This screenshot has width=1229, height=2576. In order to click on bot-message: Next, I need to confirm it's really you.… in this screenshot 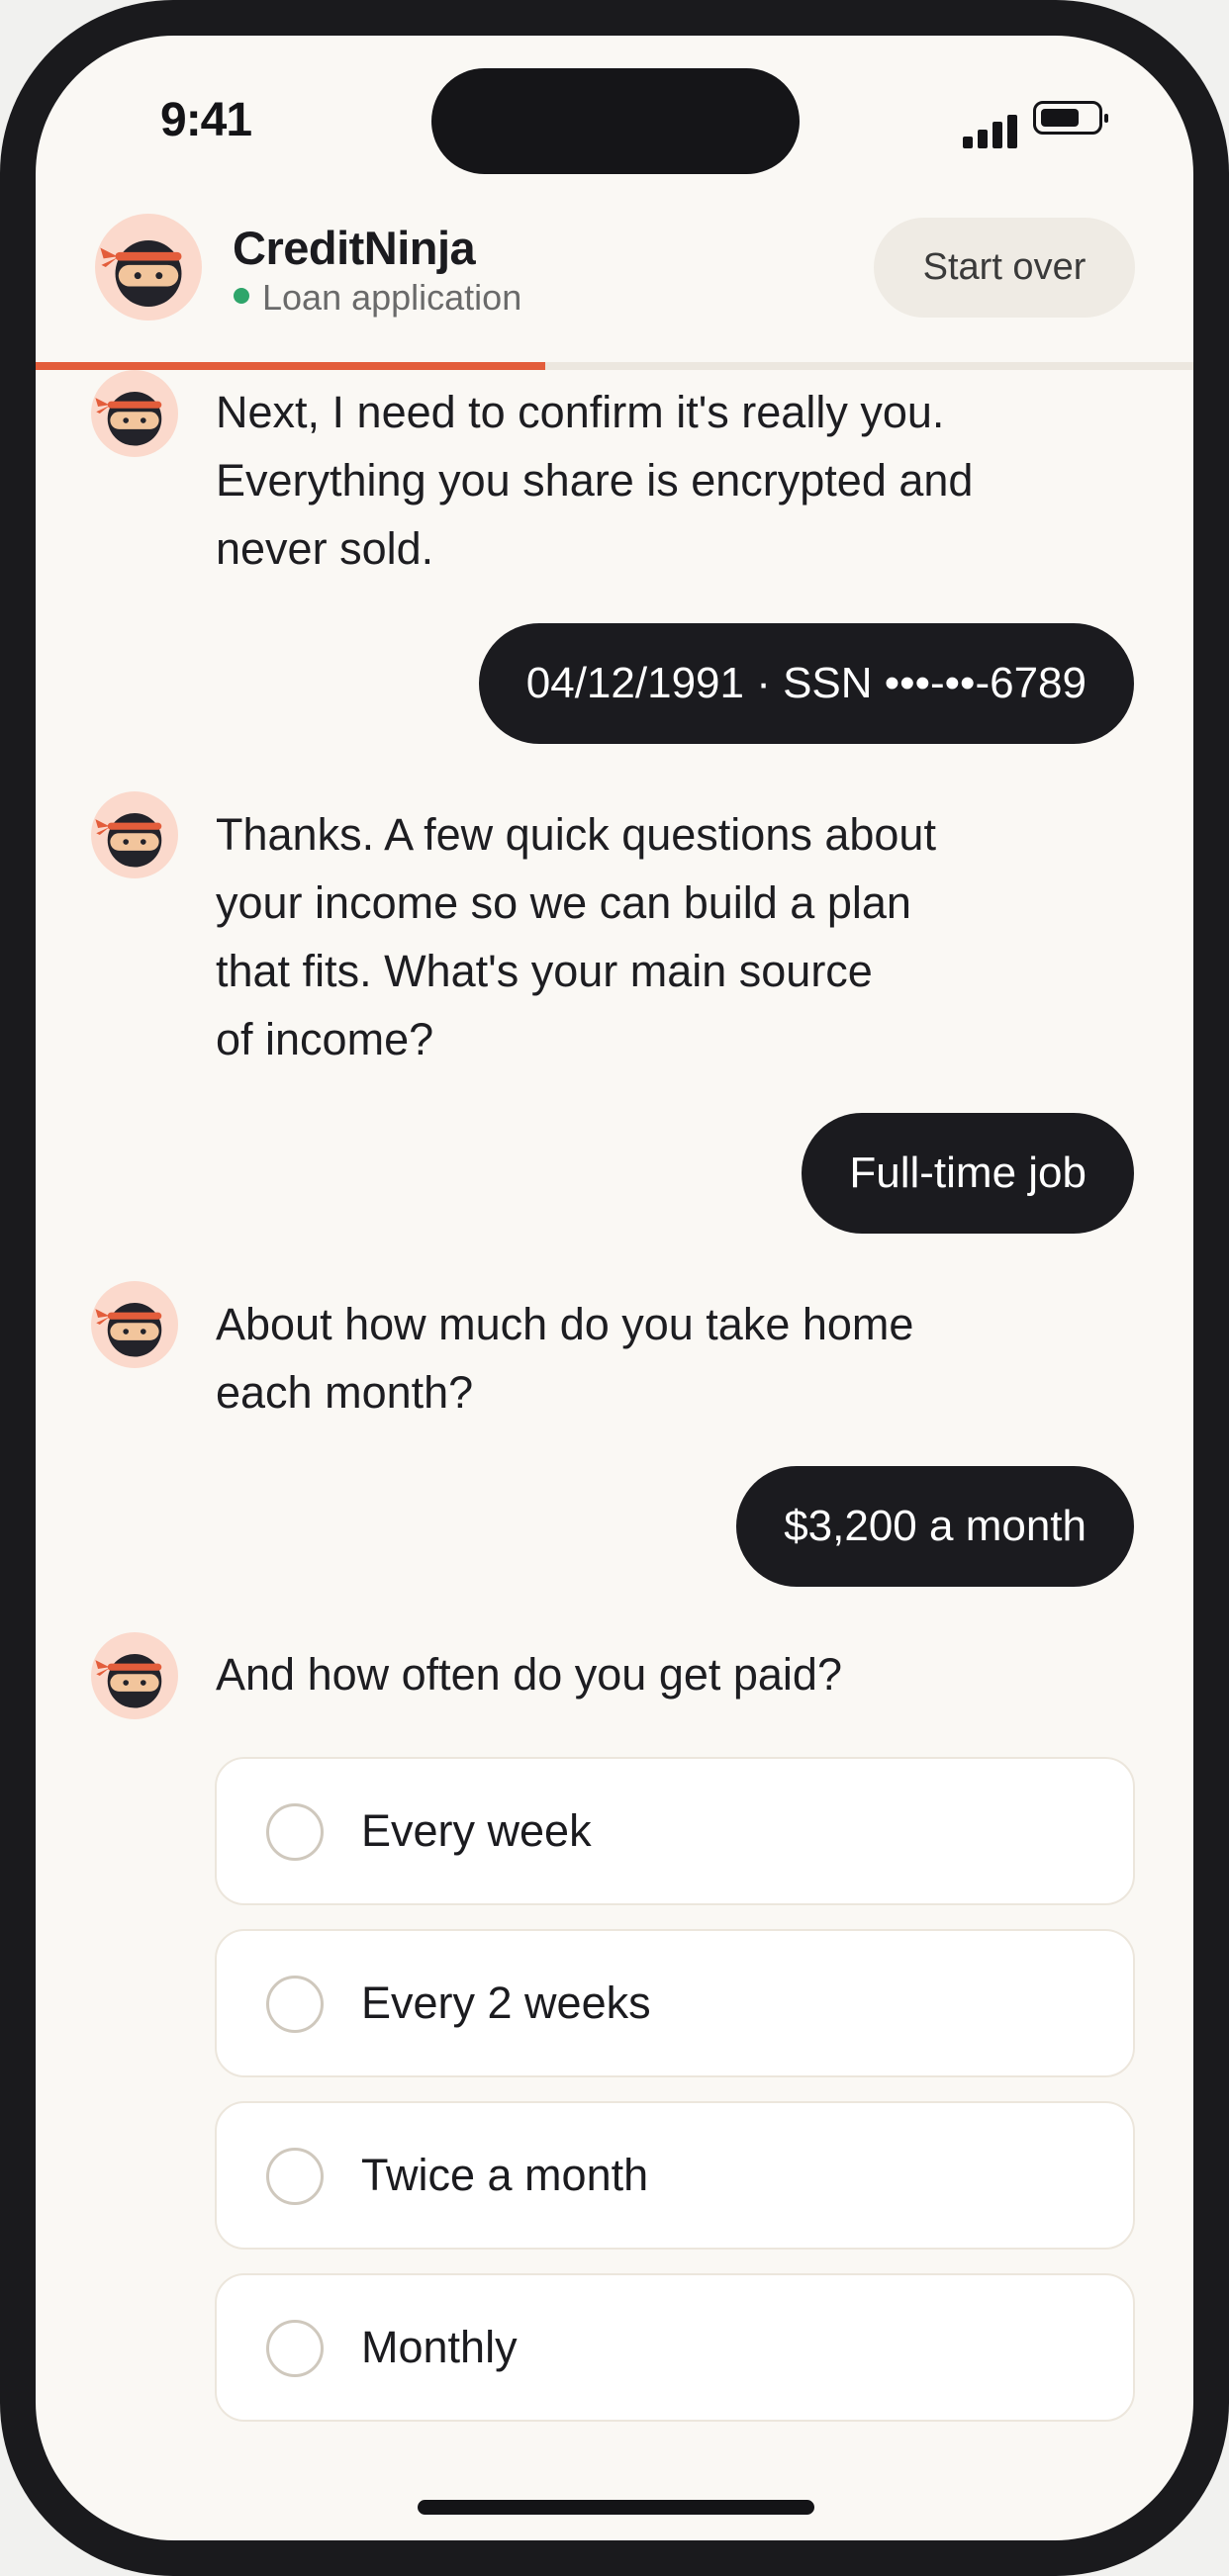, I will do `click(642, 481)`.